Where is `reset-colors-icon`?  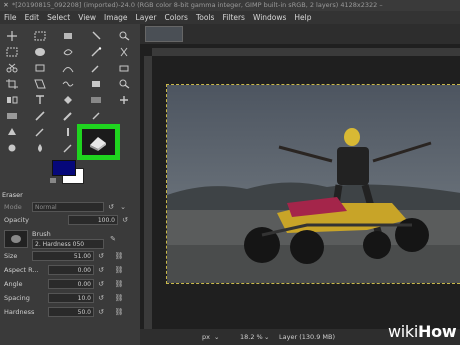 reset-colors-icon is located at coordinates (53, 180).